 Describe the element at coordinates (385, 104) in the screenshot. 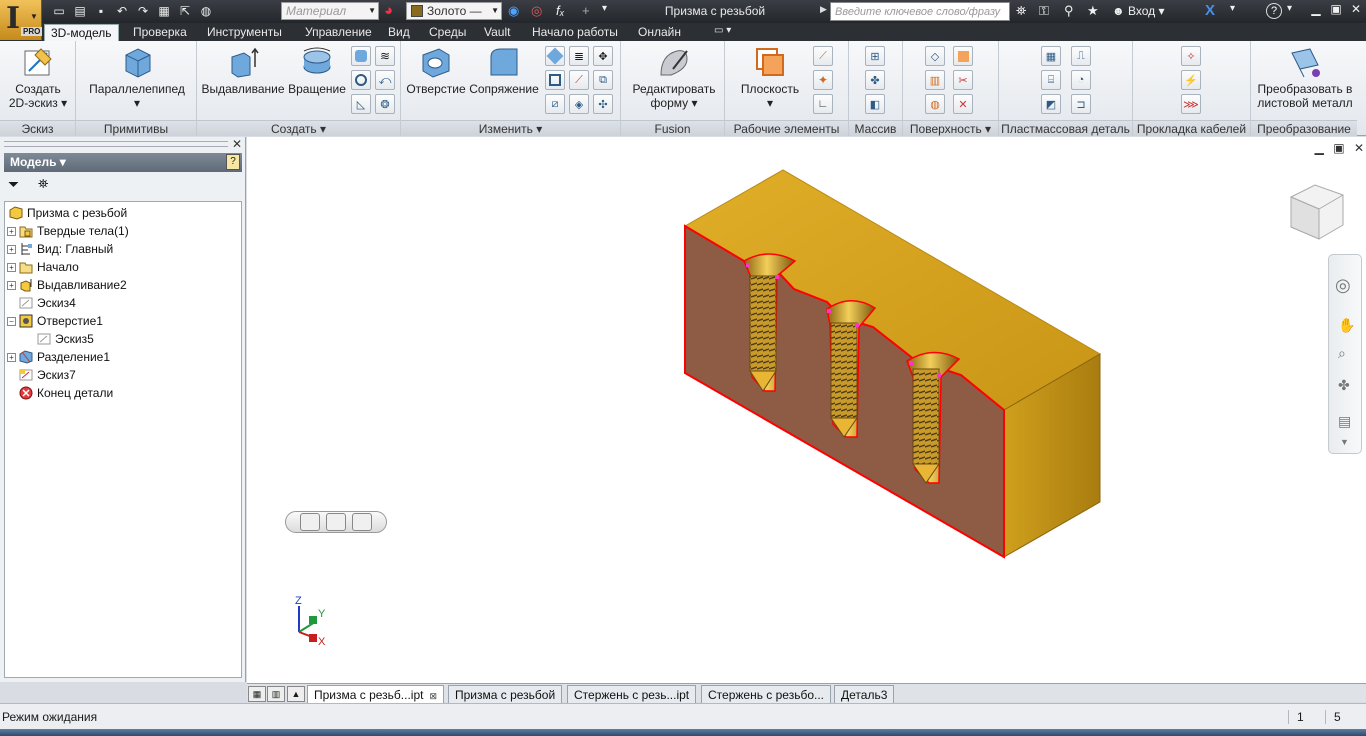

I see `derive-button: ❂` at that location.